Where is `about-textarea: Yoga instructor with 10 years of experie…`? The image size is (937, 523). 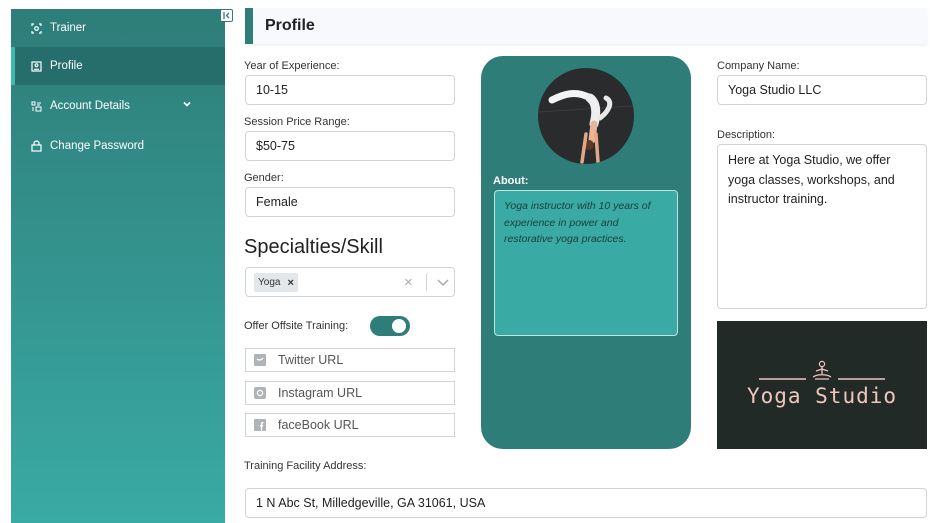 about-textarea: Yoga instructor with 10 years of experie… is located at coordinates (586, 263).